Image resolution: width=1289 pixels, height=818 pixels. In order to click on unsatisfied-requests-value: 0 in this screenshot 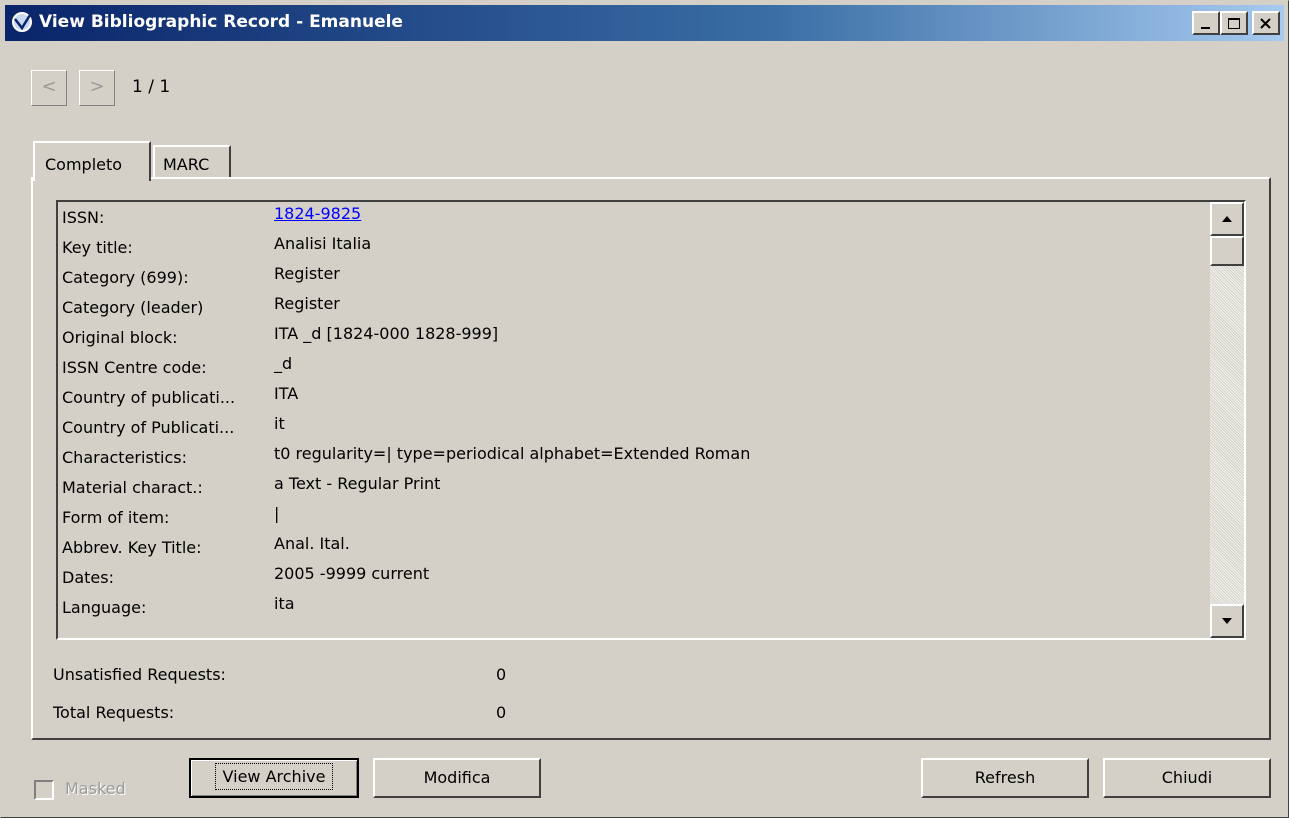, I will do `click(501, 674)`.